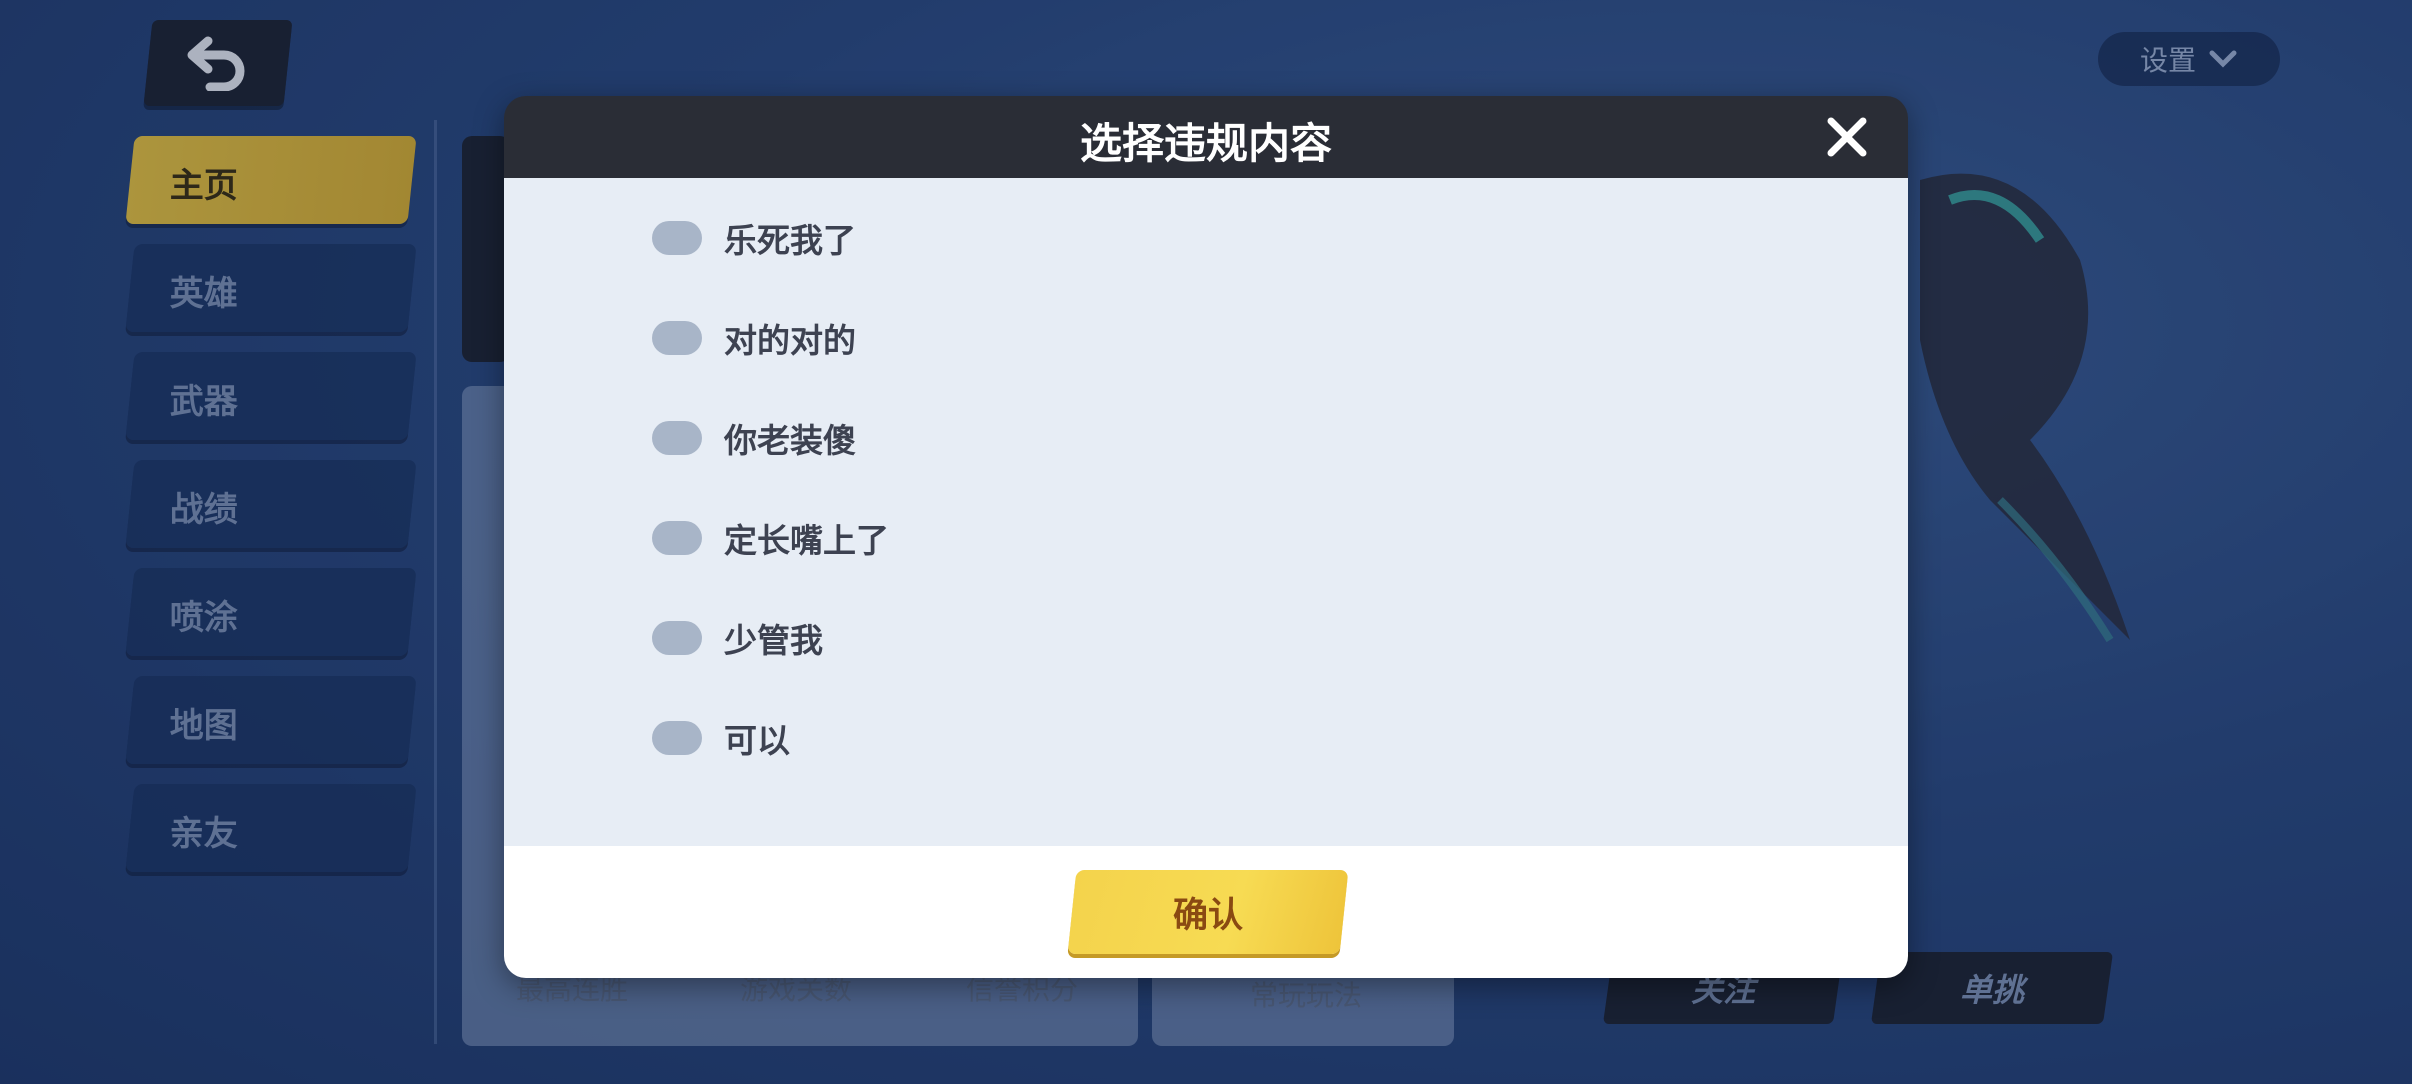 This screenshot has height=1084, width=2412. I want to click on option-item: 定长嘴上了, so click(952, 538).